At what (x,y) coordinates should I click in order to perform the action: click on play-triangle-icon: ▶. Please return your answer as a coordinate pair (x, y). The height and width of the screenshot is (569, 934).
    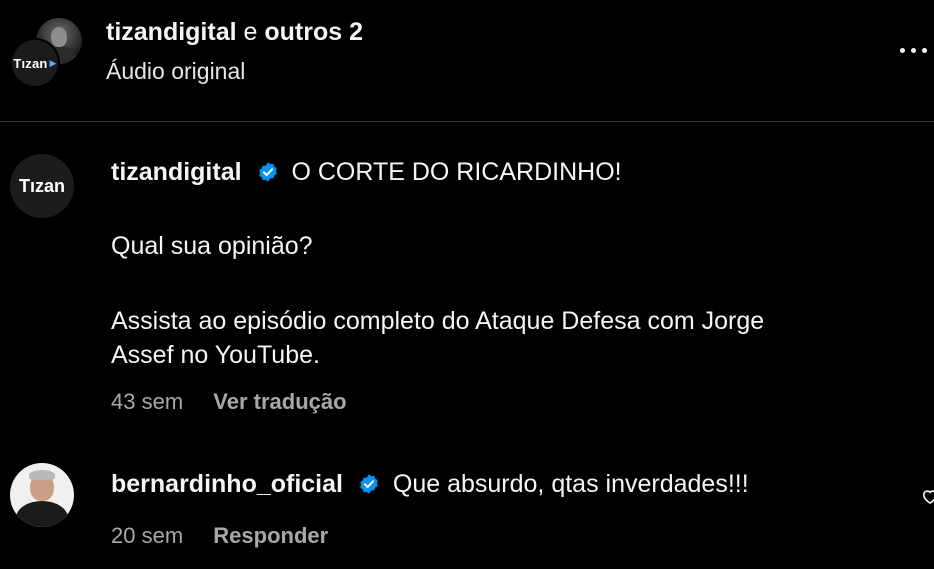
    Looking at the image, I should click on (53, 62).